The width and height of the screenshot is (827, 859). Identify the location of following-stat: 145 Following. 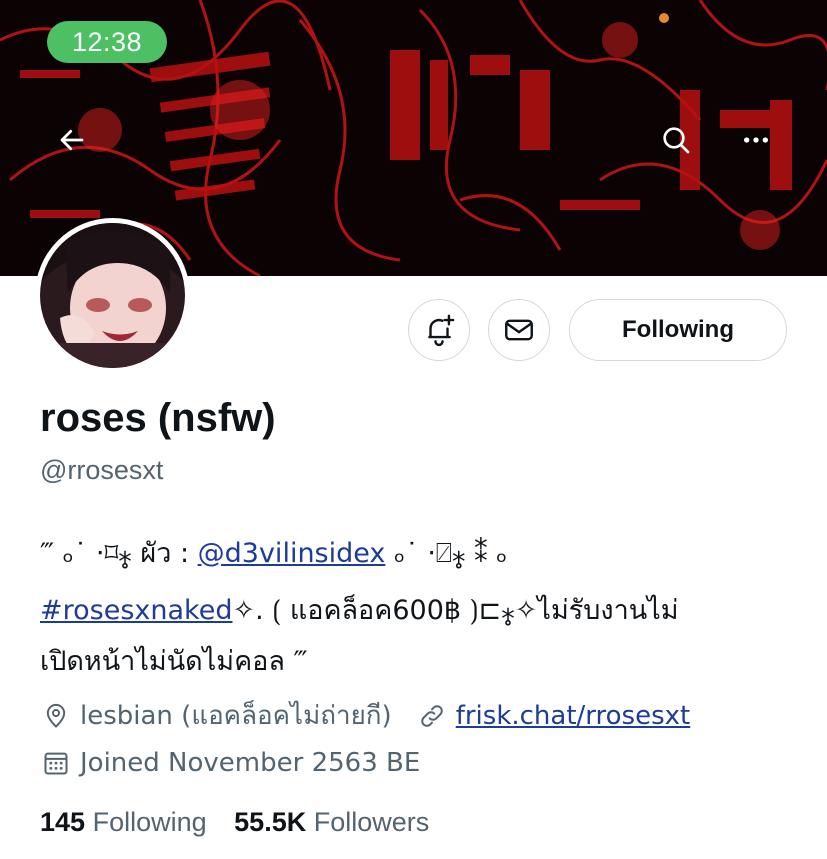
(133, 822).